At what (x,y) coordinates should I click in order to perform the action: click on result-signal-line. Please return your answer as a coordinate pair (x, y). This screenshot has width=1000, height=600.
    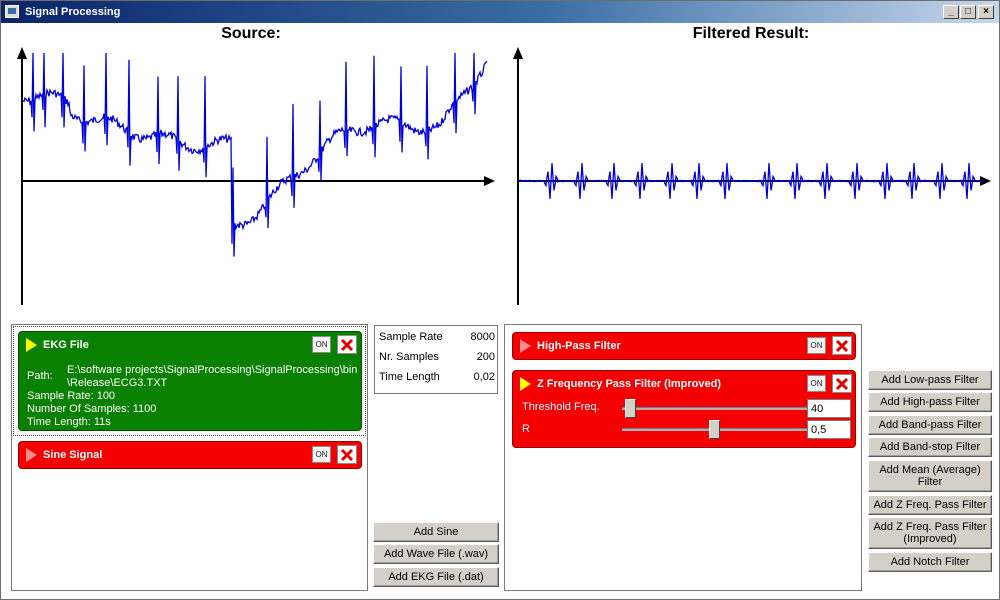
    Looking at the image, I should click on (751, 181).